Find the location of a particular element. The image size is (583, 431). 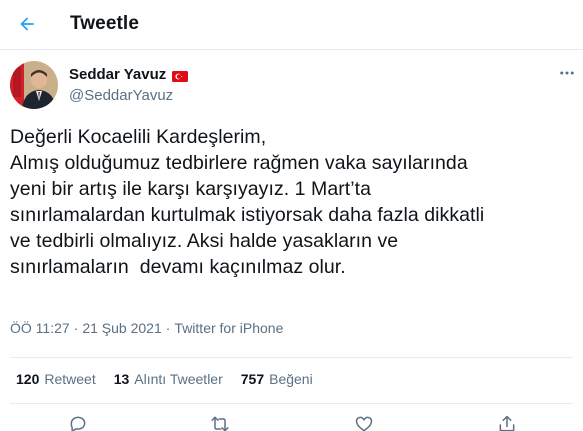

avatar is located at coordinates (34, 85).